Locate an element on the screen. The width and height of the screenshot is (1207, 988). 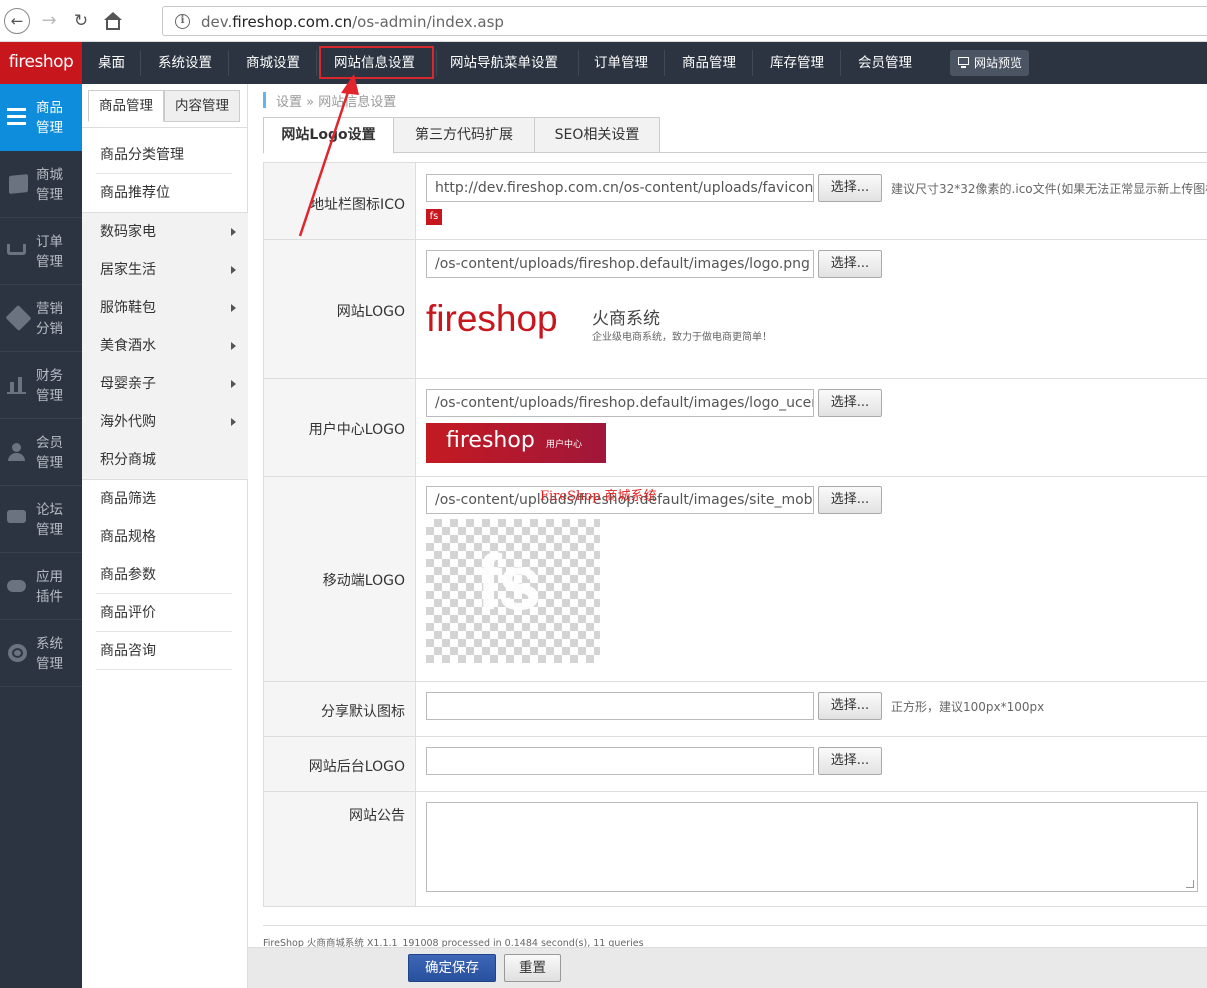
sidebar-item-label: 财务管理 is located at coordinates (49, 386).